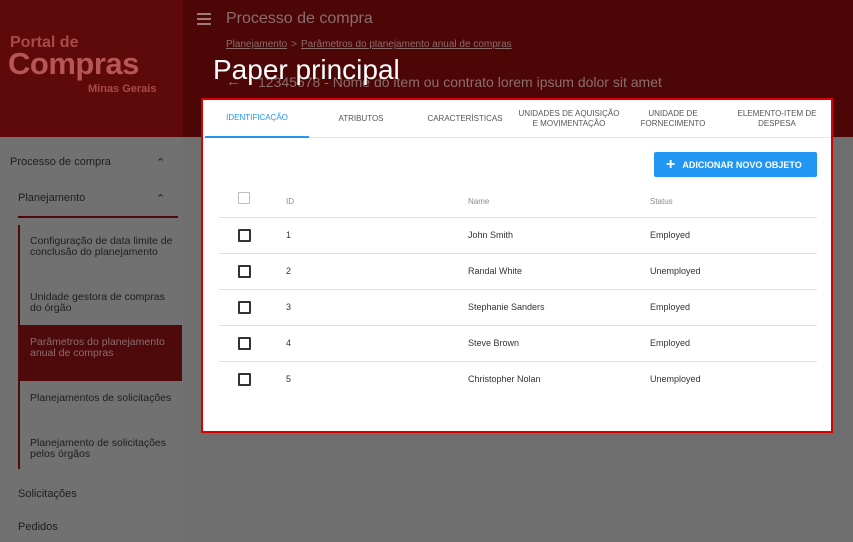 Image resolution: width=853 pixels, height=542 pixels. I want to click on table-row: 4 Steve Brown Employed, so click(518, 344).